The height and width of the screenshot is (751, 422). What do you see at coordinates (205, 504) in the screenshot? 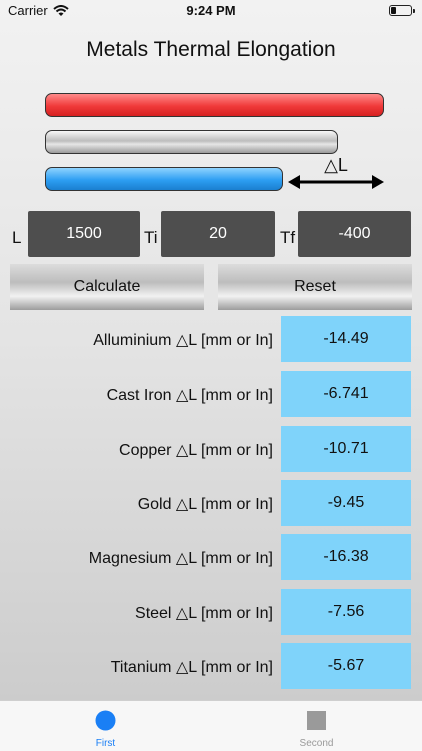
I see `result-label-gold: Gold △L [mm or In]` at bounding box center [205, 504].